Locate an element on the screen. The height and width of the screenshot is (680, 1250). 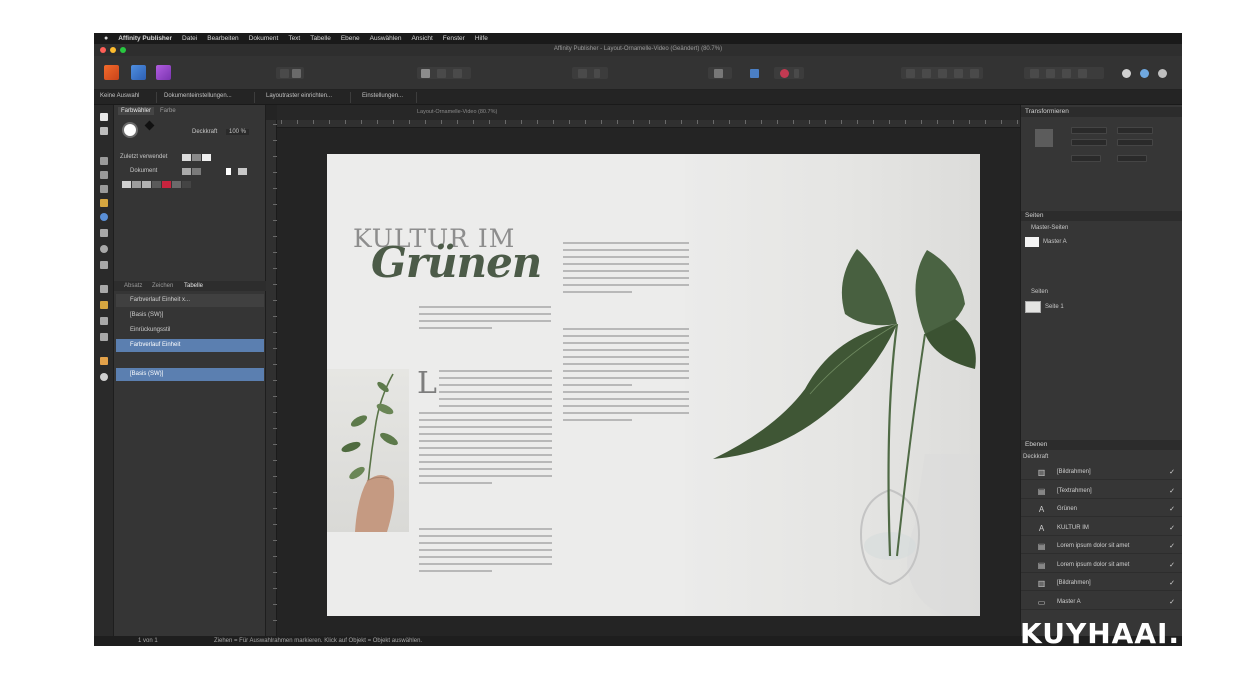
boolean-intersect-icon is located at coordinates (1162, 73).